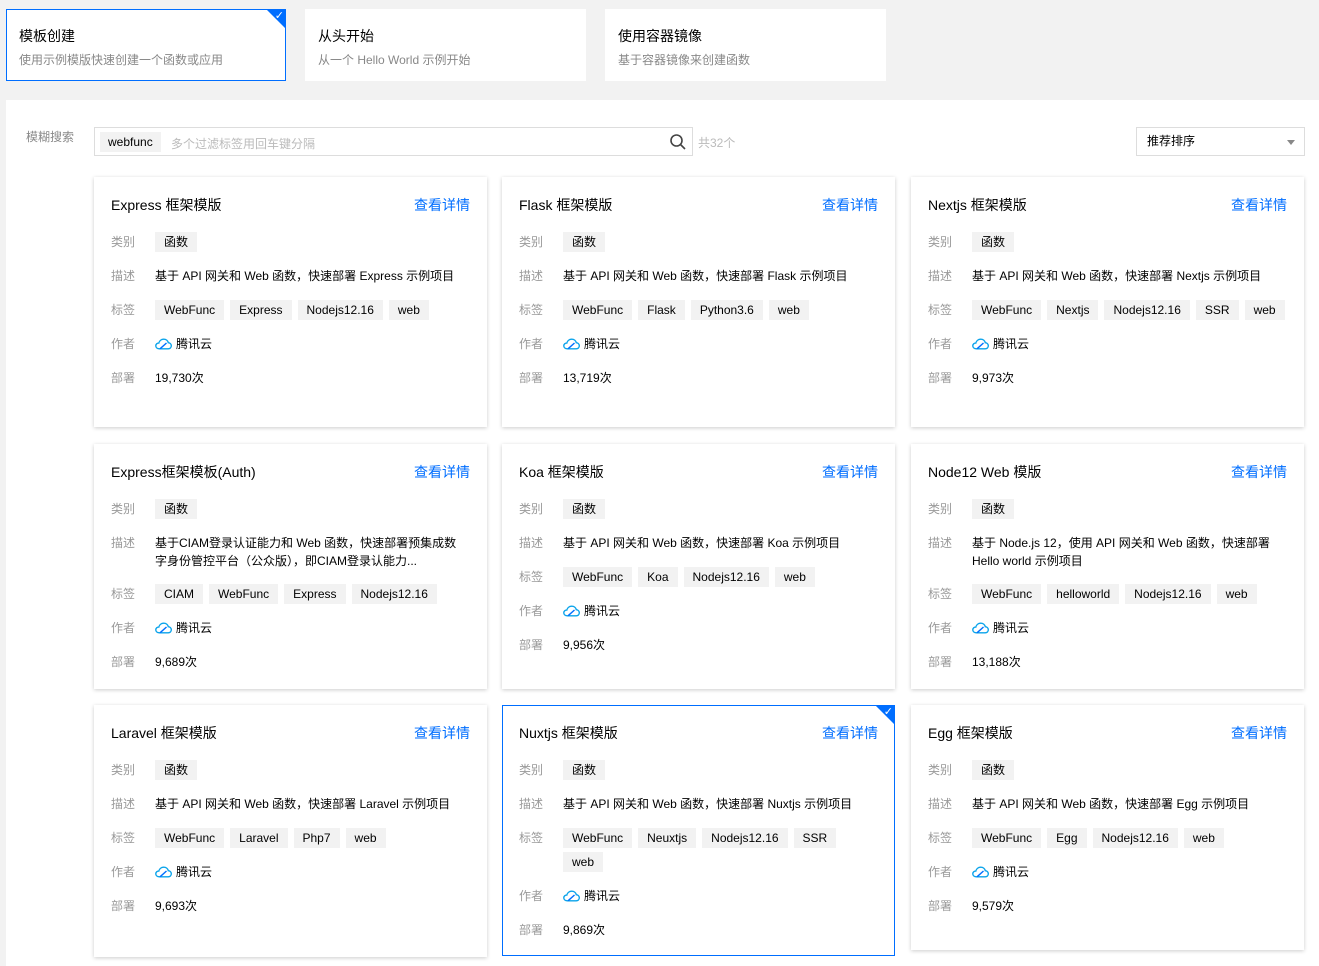  Describe the element at coordinates (678, 142) in the screenshot. I see `search-icon` at that location.